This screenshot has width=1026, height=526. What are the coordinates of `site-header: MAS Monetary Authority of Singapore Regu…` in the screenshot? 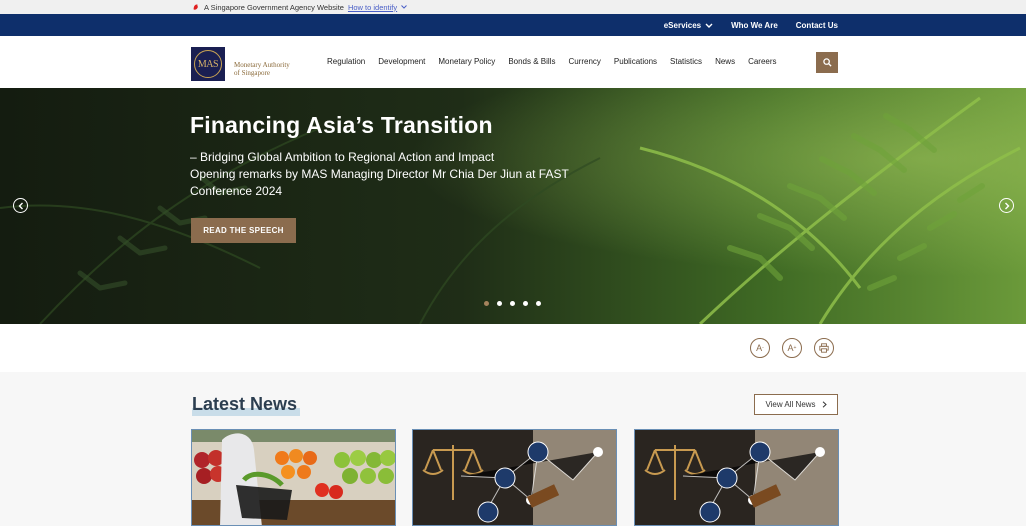 It's located at (513, 62).